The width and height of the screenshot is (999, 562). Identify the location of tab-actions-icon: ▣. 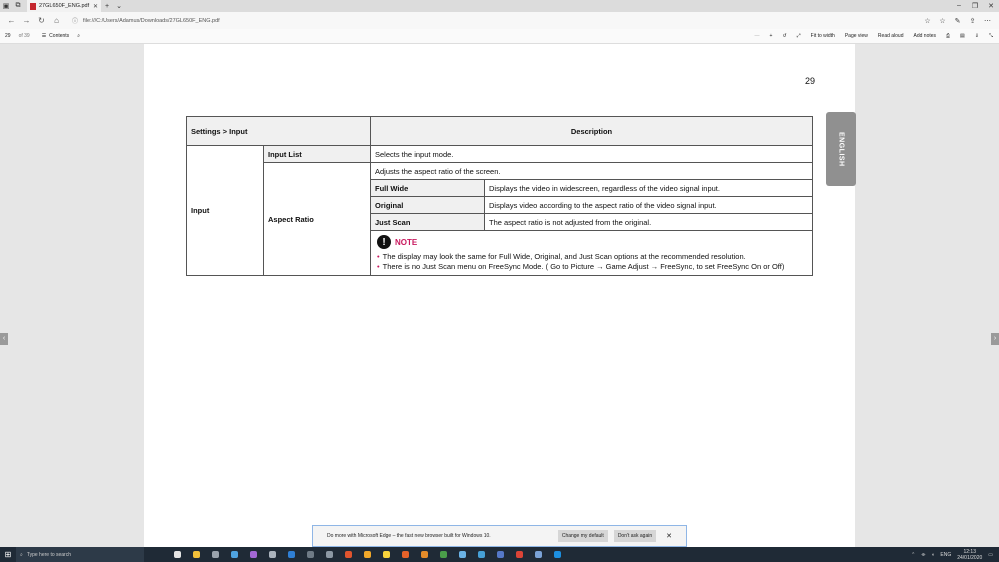
(6, 6).